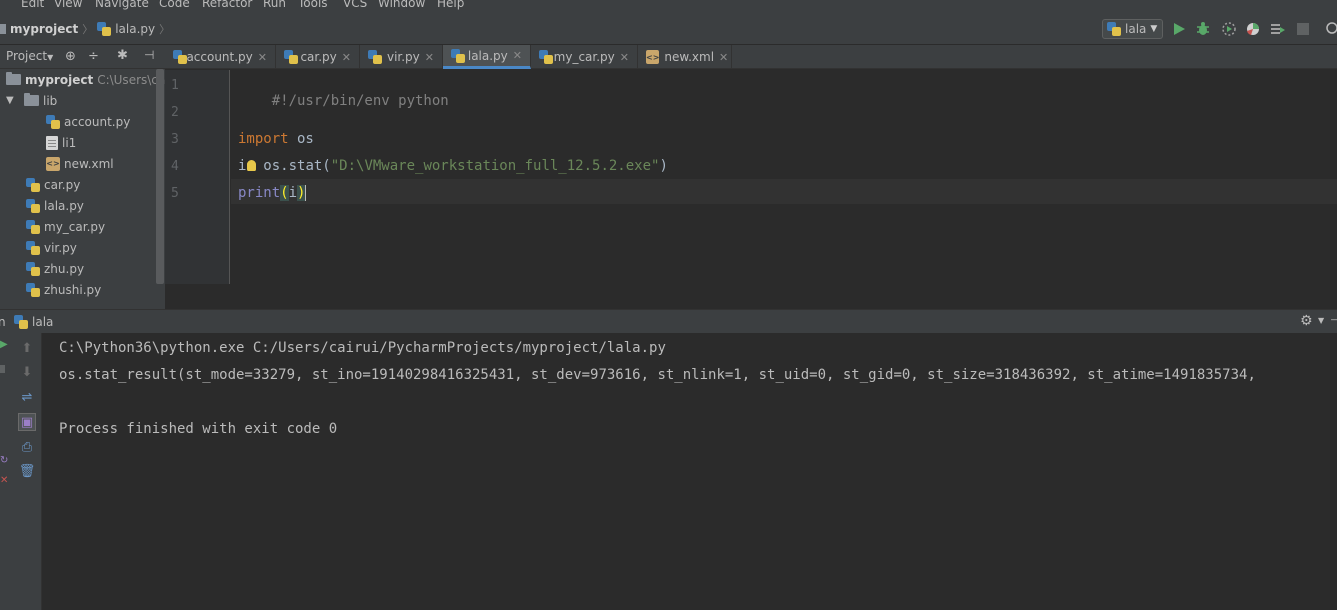  Describe the element at coordinates (252, 165) in the screenshot. I see `lightbulb-icon` at that location.